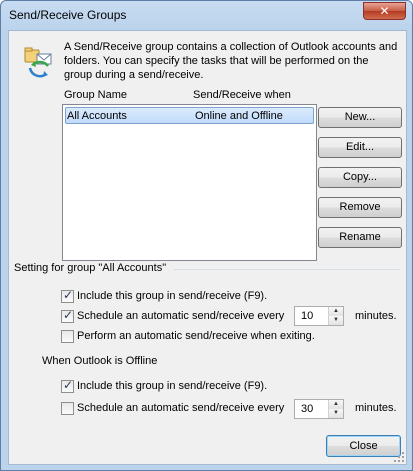  I want to click on online-exit-checkbox, so click(67, 336).